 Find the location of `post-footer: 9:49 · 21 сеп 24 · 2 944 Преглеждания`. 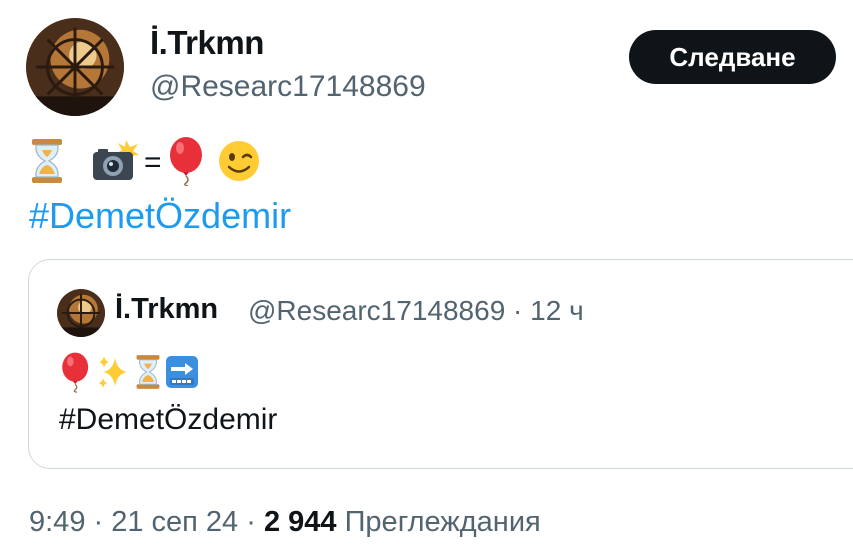

post-footer: 9:49 · 21 сеп 24 · 2 944 Преглеждания is located at coordinates (285, 522).